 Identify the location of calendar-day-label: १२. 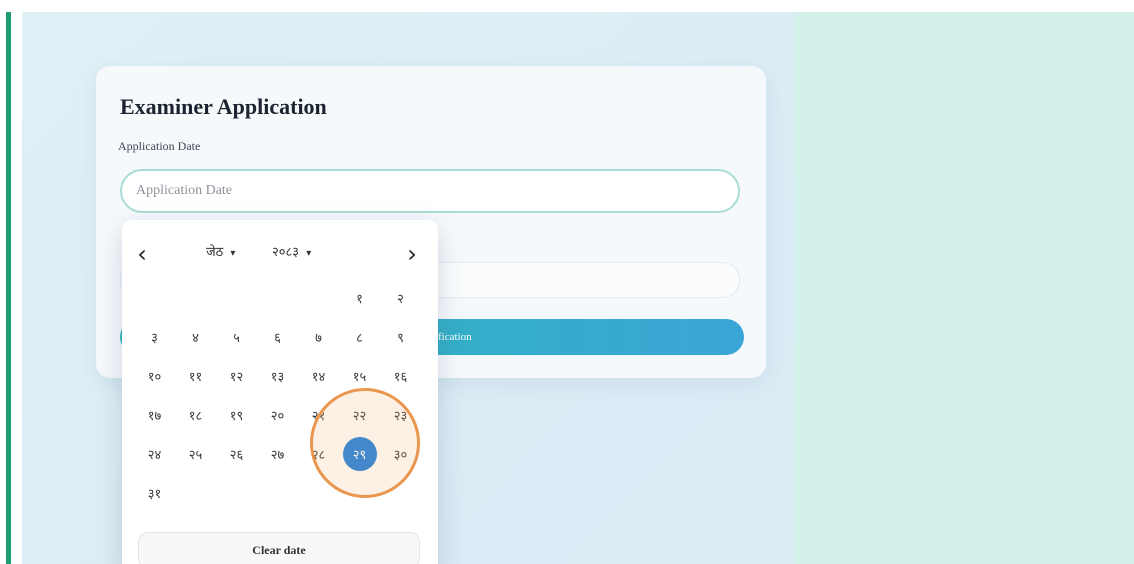
(236, 377).